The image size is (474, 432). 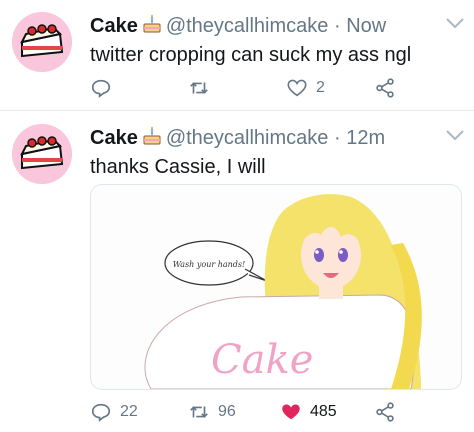 What do you see at coordinates (209, 264) in the screenshot?
I see `speech-bubble-text: Wash your hands!` at bounding box center [209, 264].